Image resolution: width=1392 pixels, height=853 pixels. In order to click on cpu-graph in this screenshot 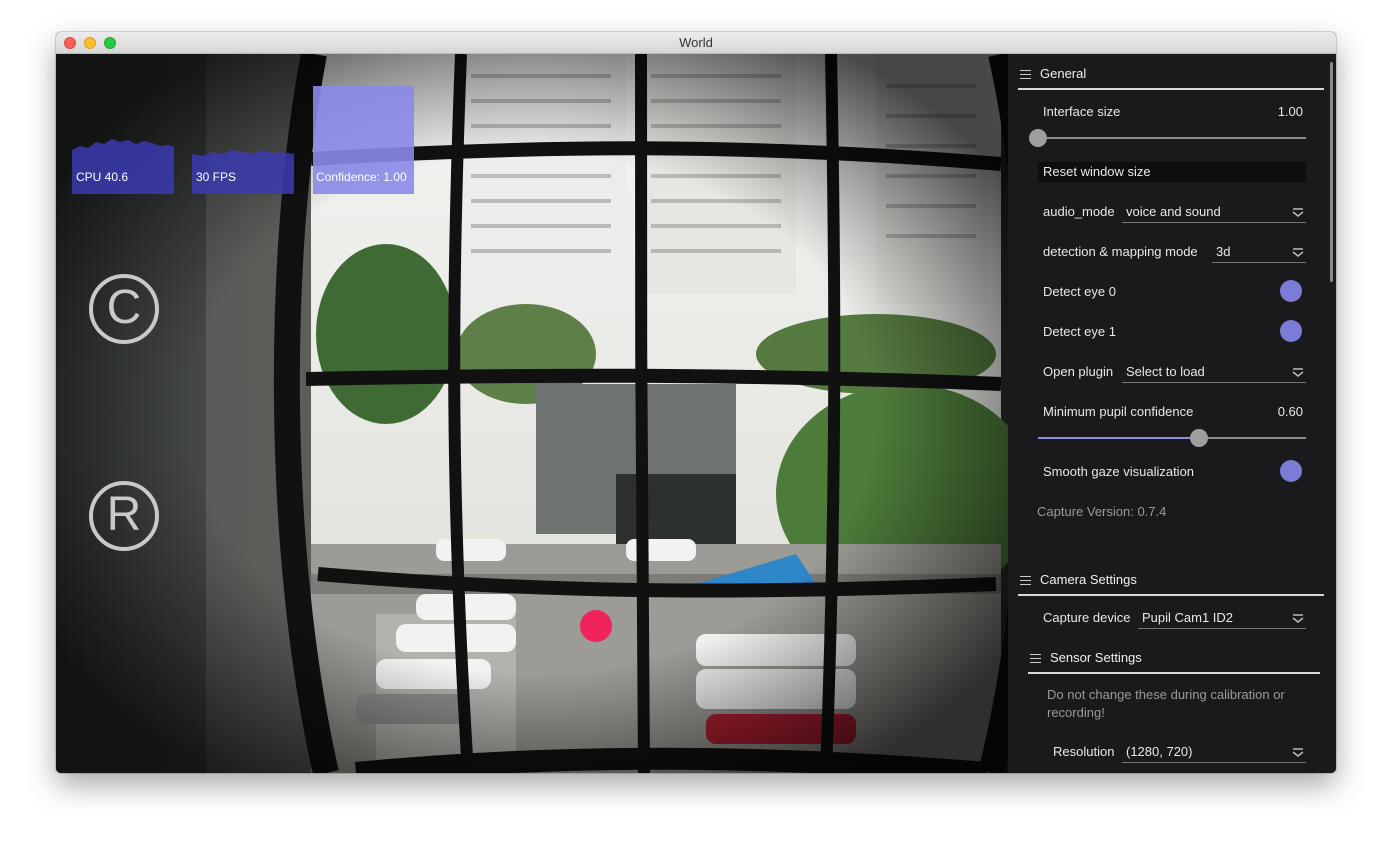, I will do `click(123, 166)`.